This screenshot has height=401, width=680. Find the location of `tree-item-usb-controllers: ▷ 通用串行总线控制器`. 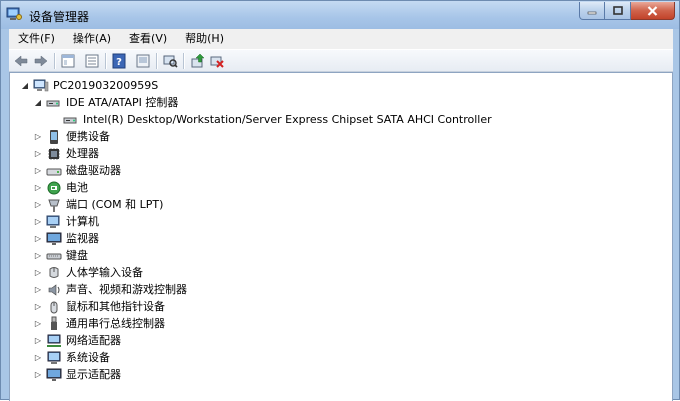

tree-item-usb-controllers: ▷ 通用串行总线控制器 is located at coordinates (99, 323).